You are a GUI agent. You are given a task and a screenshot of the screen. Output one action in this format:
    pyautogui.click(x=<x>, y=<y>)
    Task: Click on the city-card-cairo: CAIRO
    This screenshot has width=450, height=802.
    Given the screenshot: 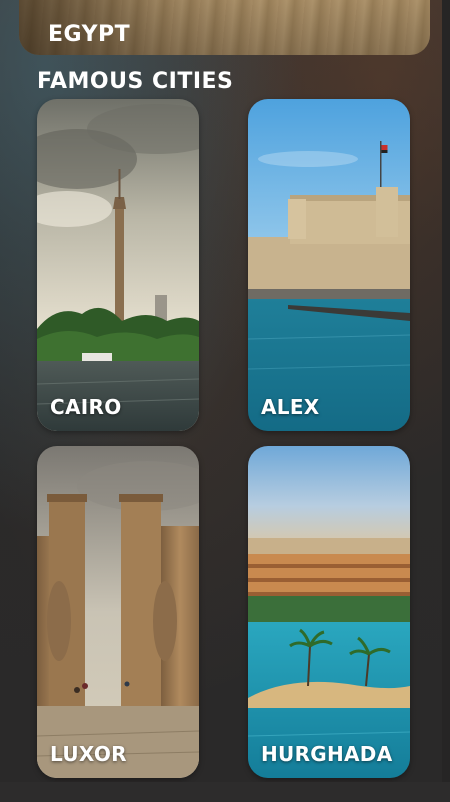 What is the action you would take?
    pyautogui.click(x=118, y=265)
    